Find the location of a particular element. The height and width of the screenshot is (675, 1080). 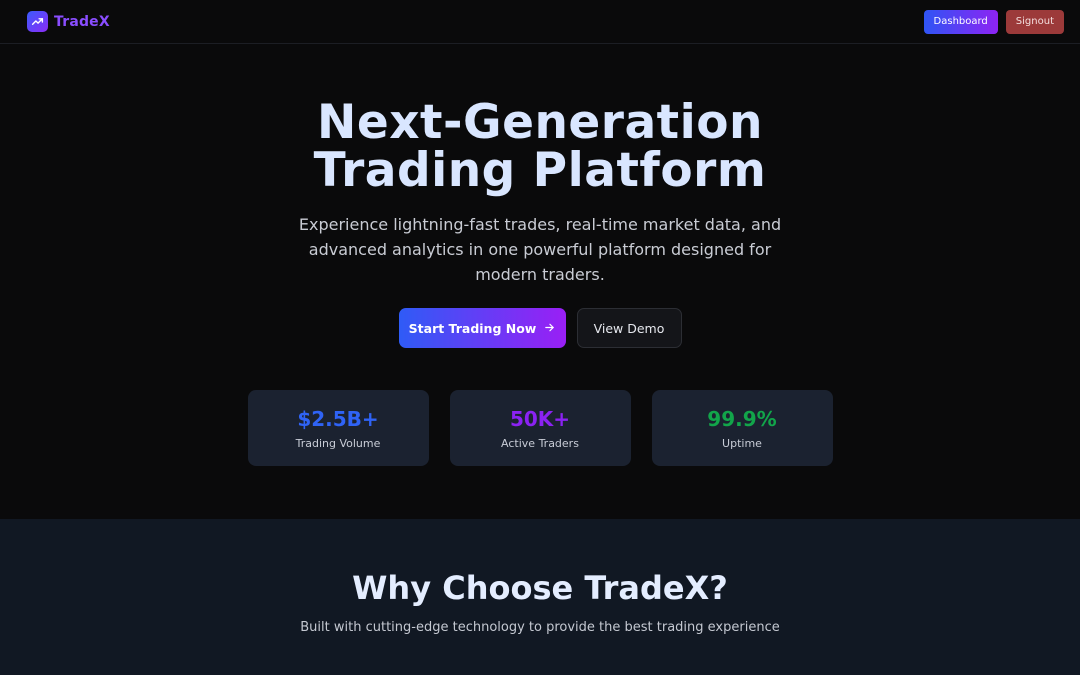

stat-label: Active Traders is located at coordinates (540, 443).